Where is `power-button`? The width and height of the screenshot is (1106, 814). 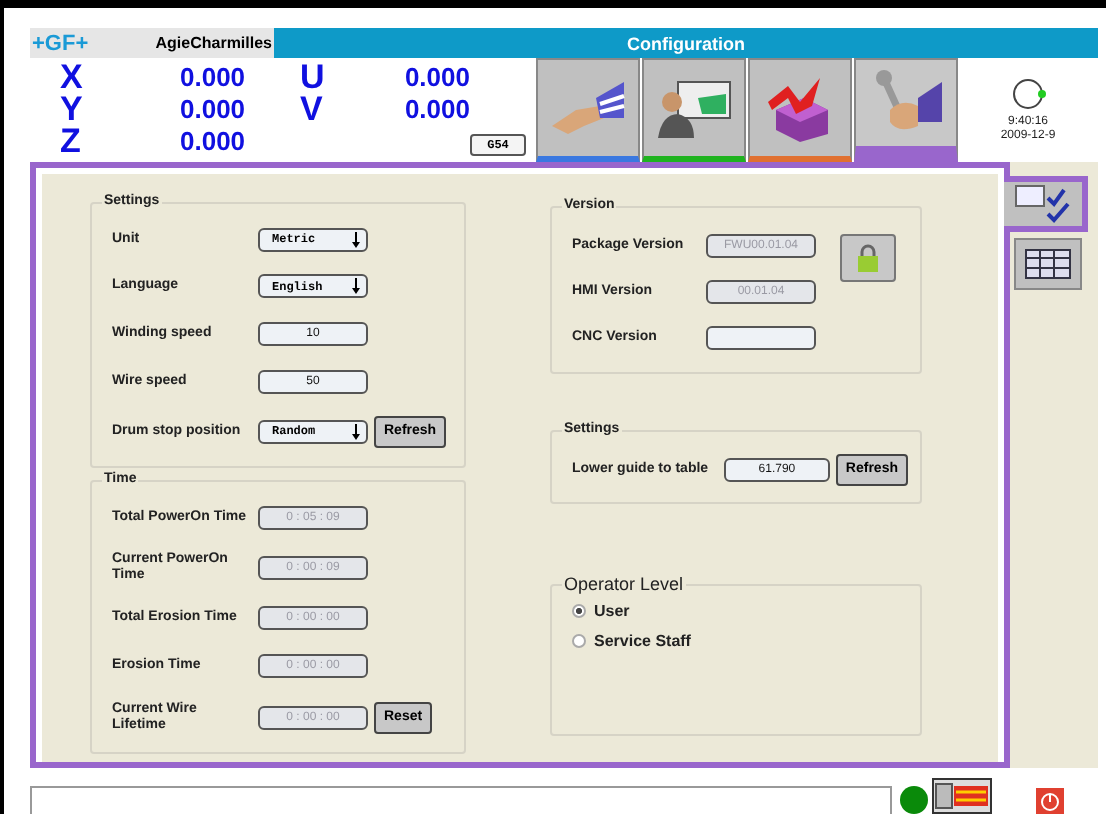 power-button is located at coordinates (1050, 801).